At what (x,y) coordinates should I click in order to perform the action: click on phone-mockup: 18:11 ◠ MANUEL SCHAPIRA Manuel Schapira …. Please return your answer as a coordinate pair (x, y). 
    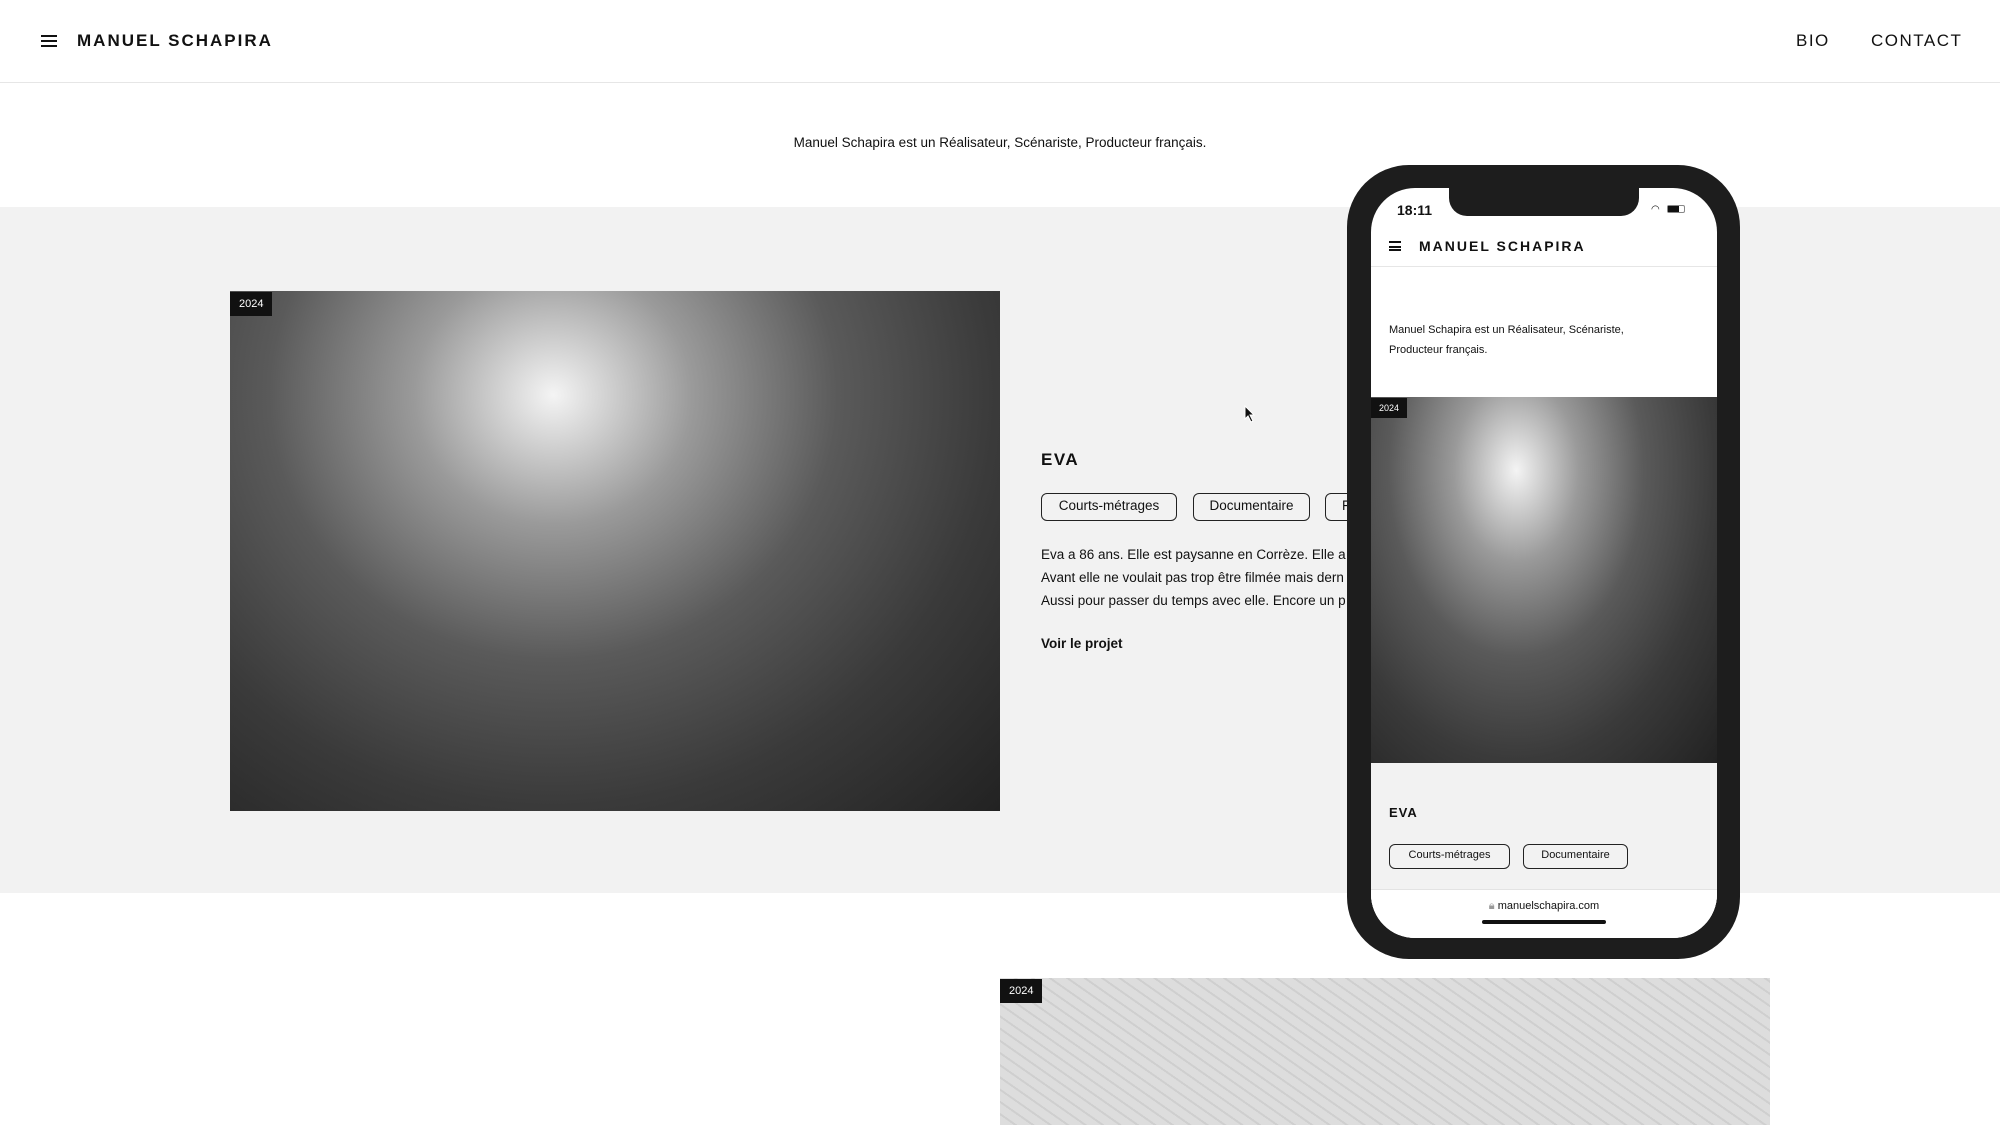
    Looking at the image, I should click on (1543, 562).